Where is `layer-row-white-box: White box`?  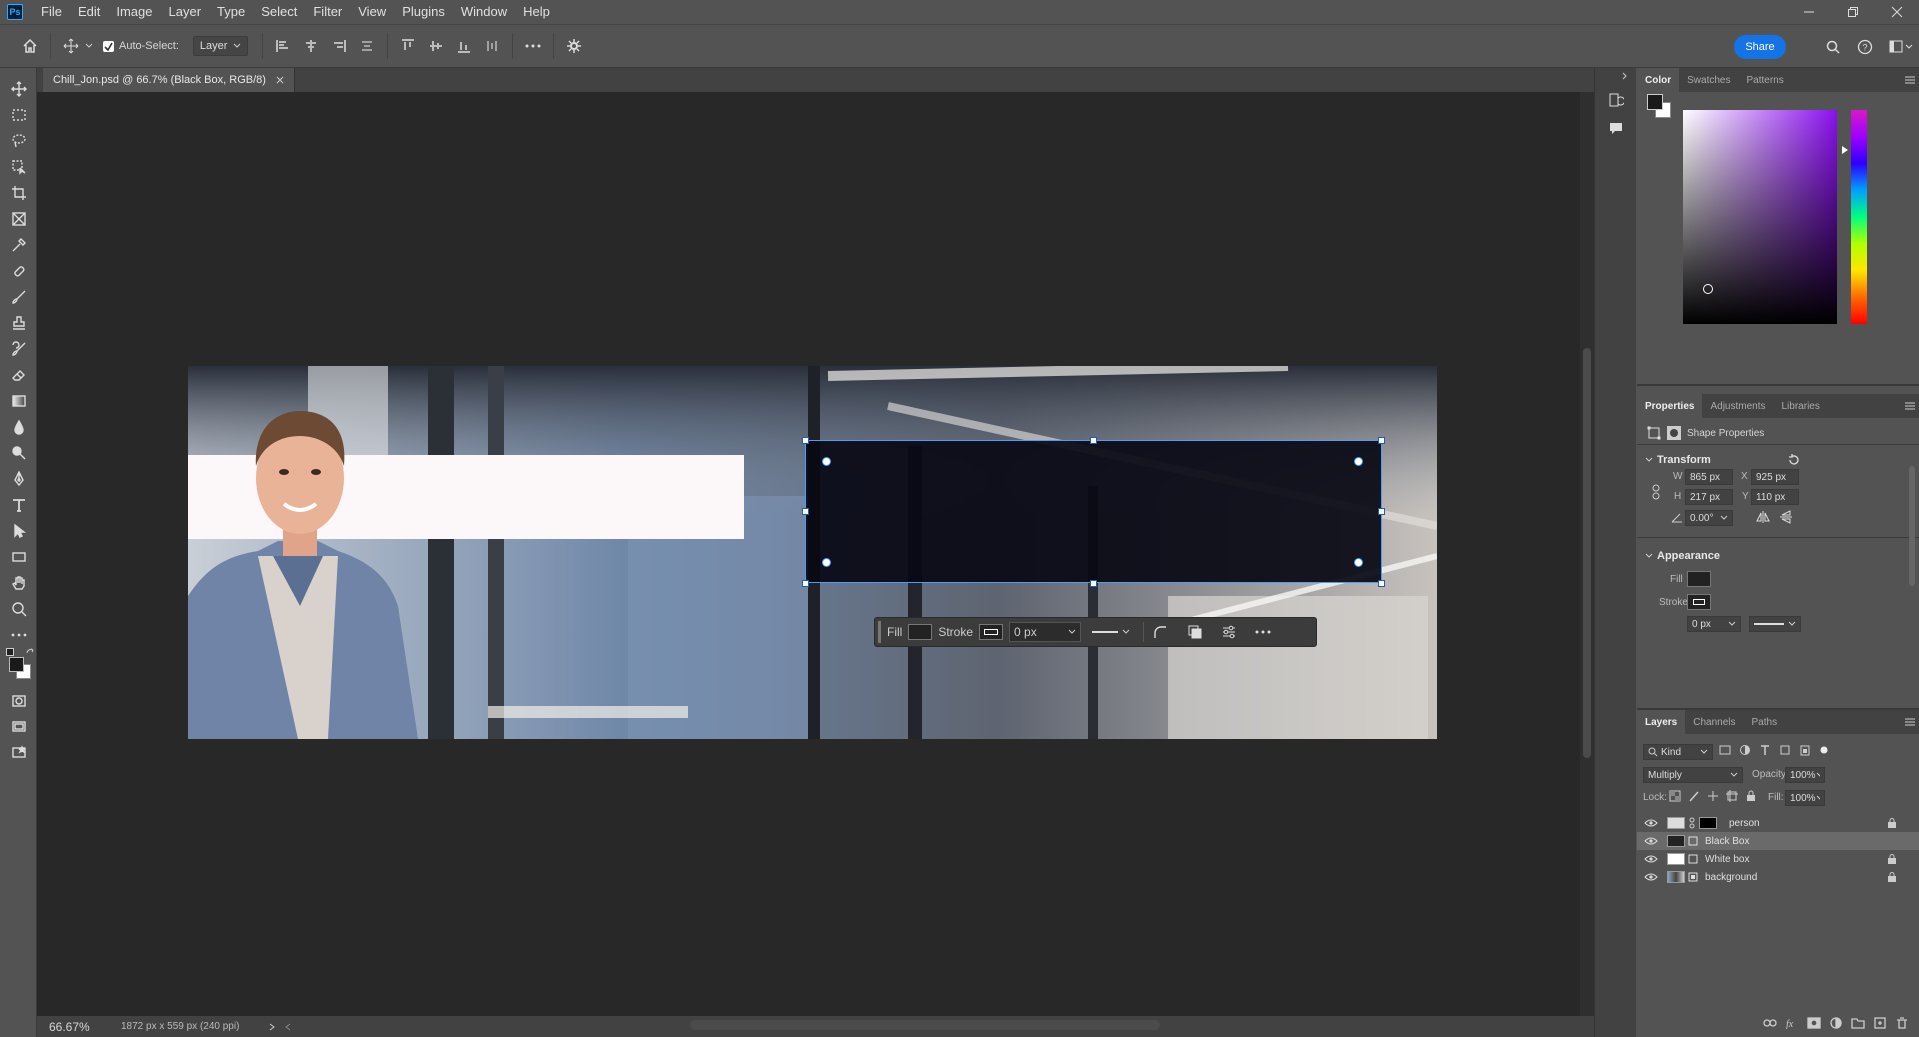 layer-row-white-box: White box is located at coordinates (1778, 859).